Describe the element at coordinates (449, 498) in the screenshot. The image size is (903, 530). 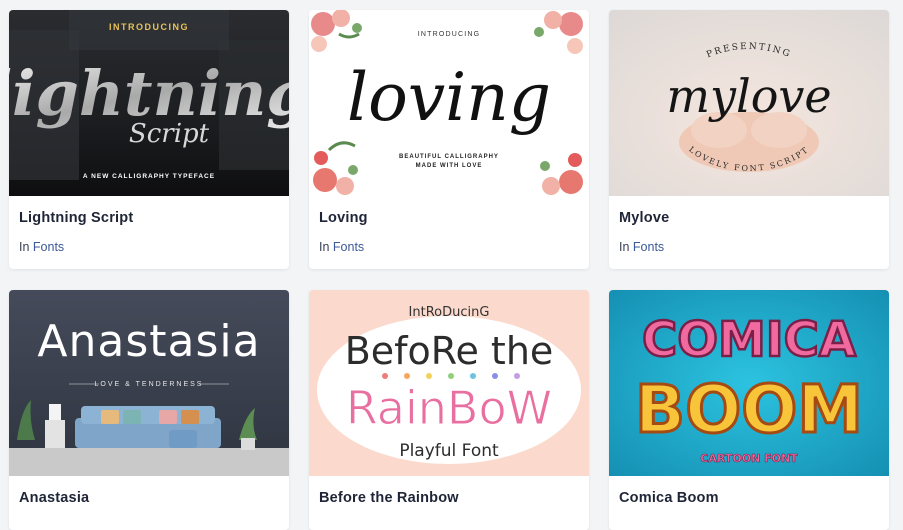
I see `card-title: Before the Rainbow` at that location.